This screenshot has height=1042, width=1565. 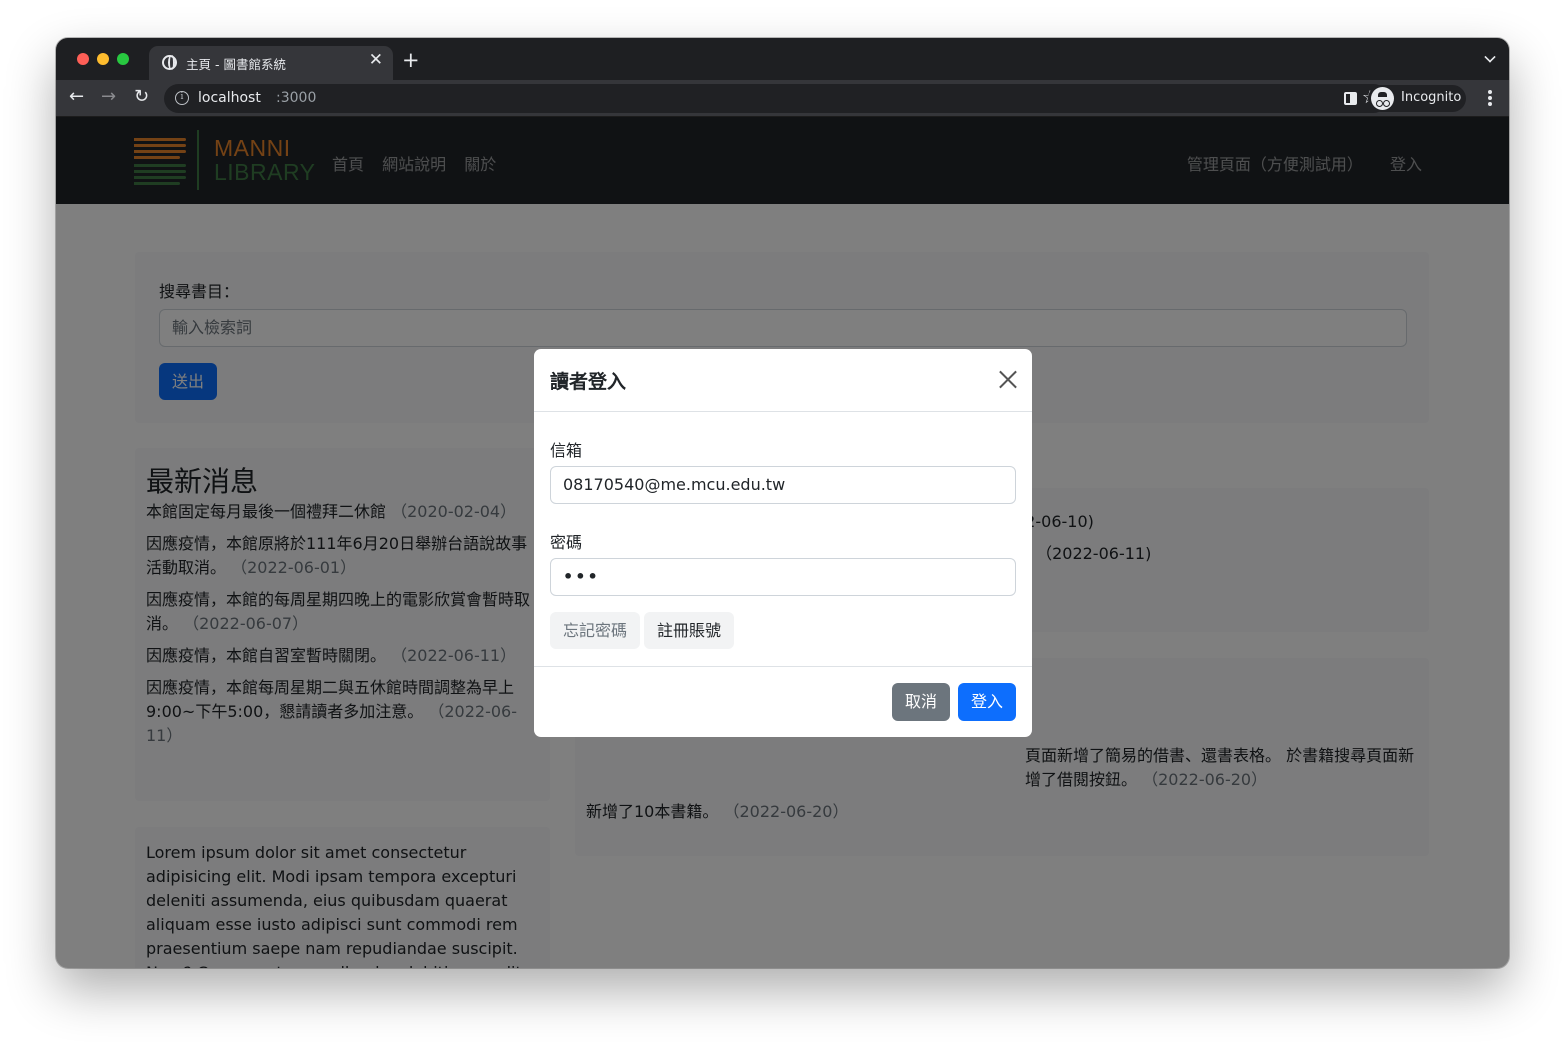 What do you see at coordinates (1490, 57) in the screenshot?
I see `chevron-down-icon` at bounding box center [1490, 57].